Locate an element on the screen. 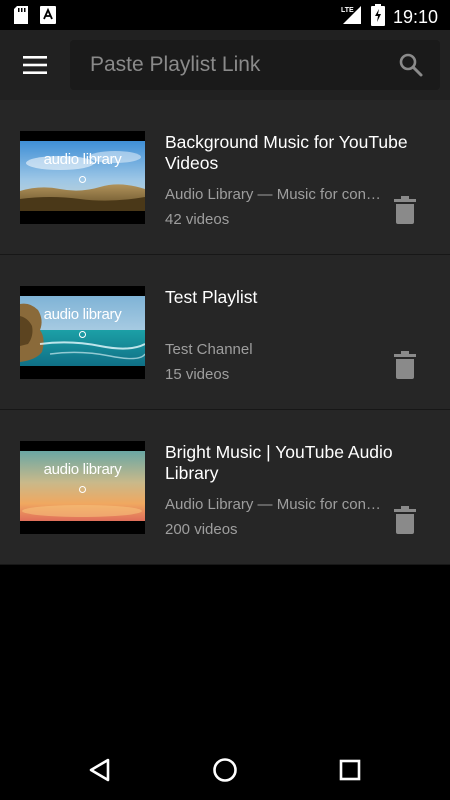  playlist-title: Test Playlist is located at coordinates (211, 297).